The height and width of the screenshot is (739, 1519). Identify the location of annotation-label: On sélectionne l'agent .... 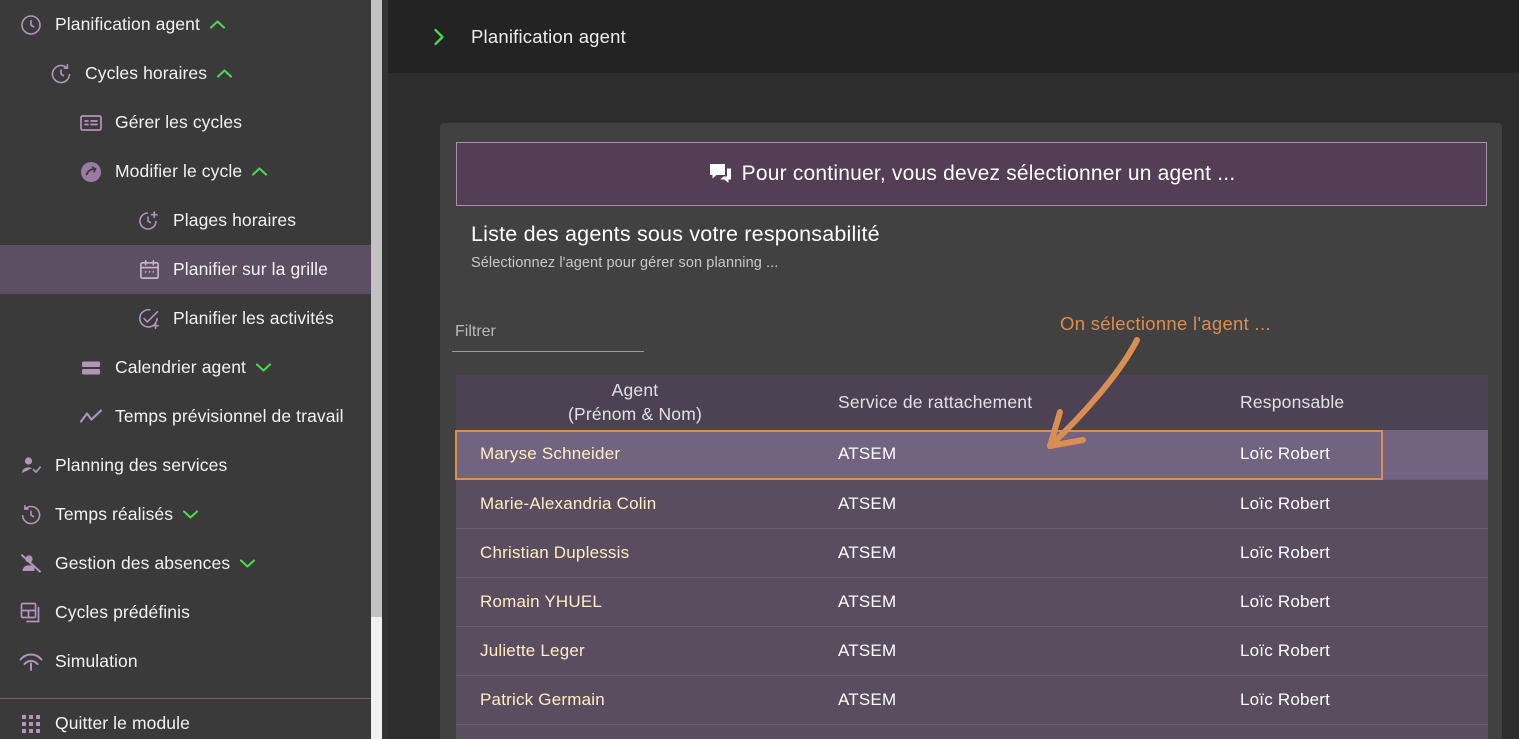
(1165, 323).